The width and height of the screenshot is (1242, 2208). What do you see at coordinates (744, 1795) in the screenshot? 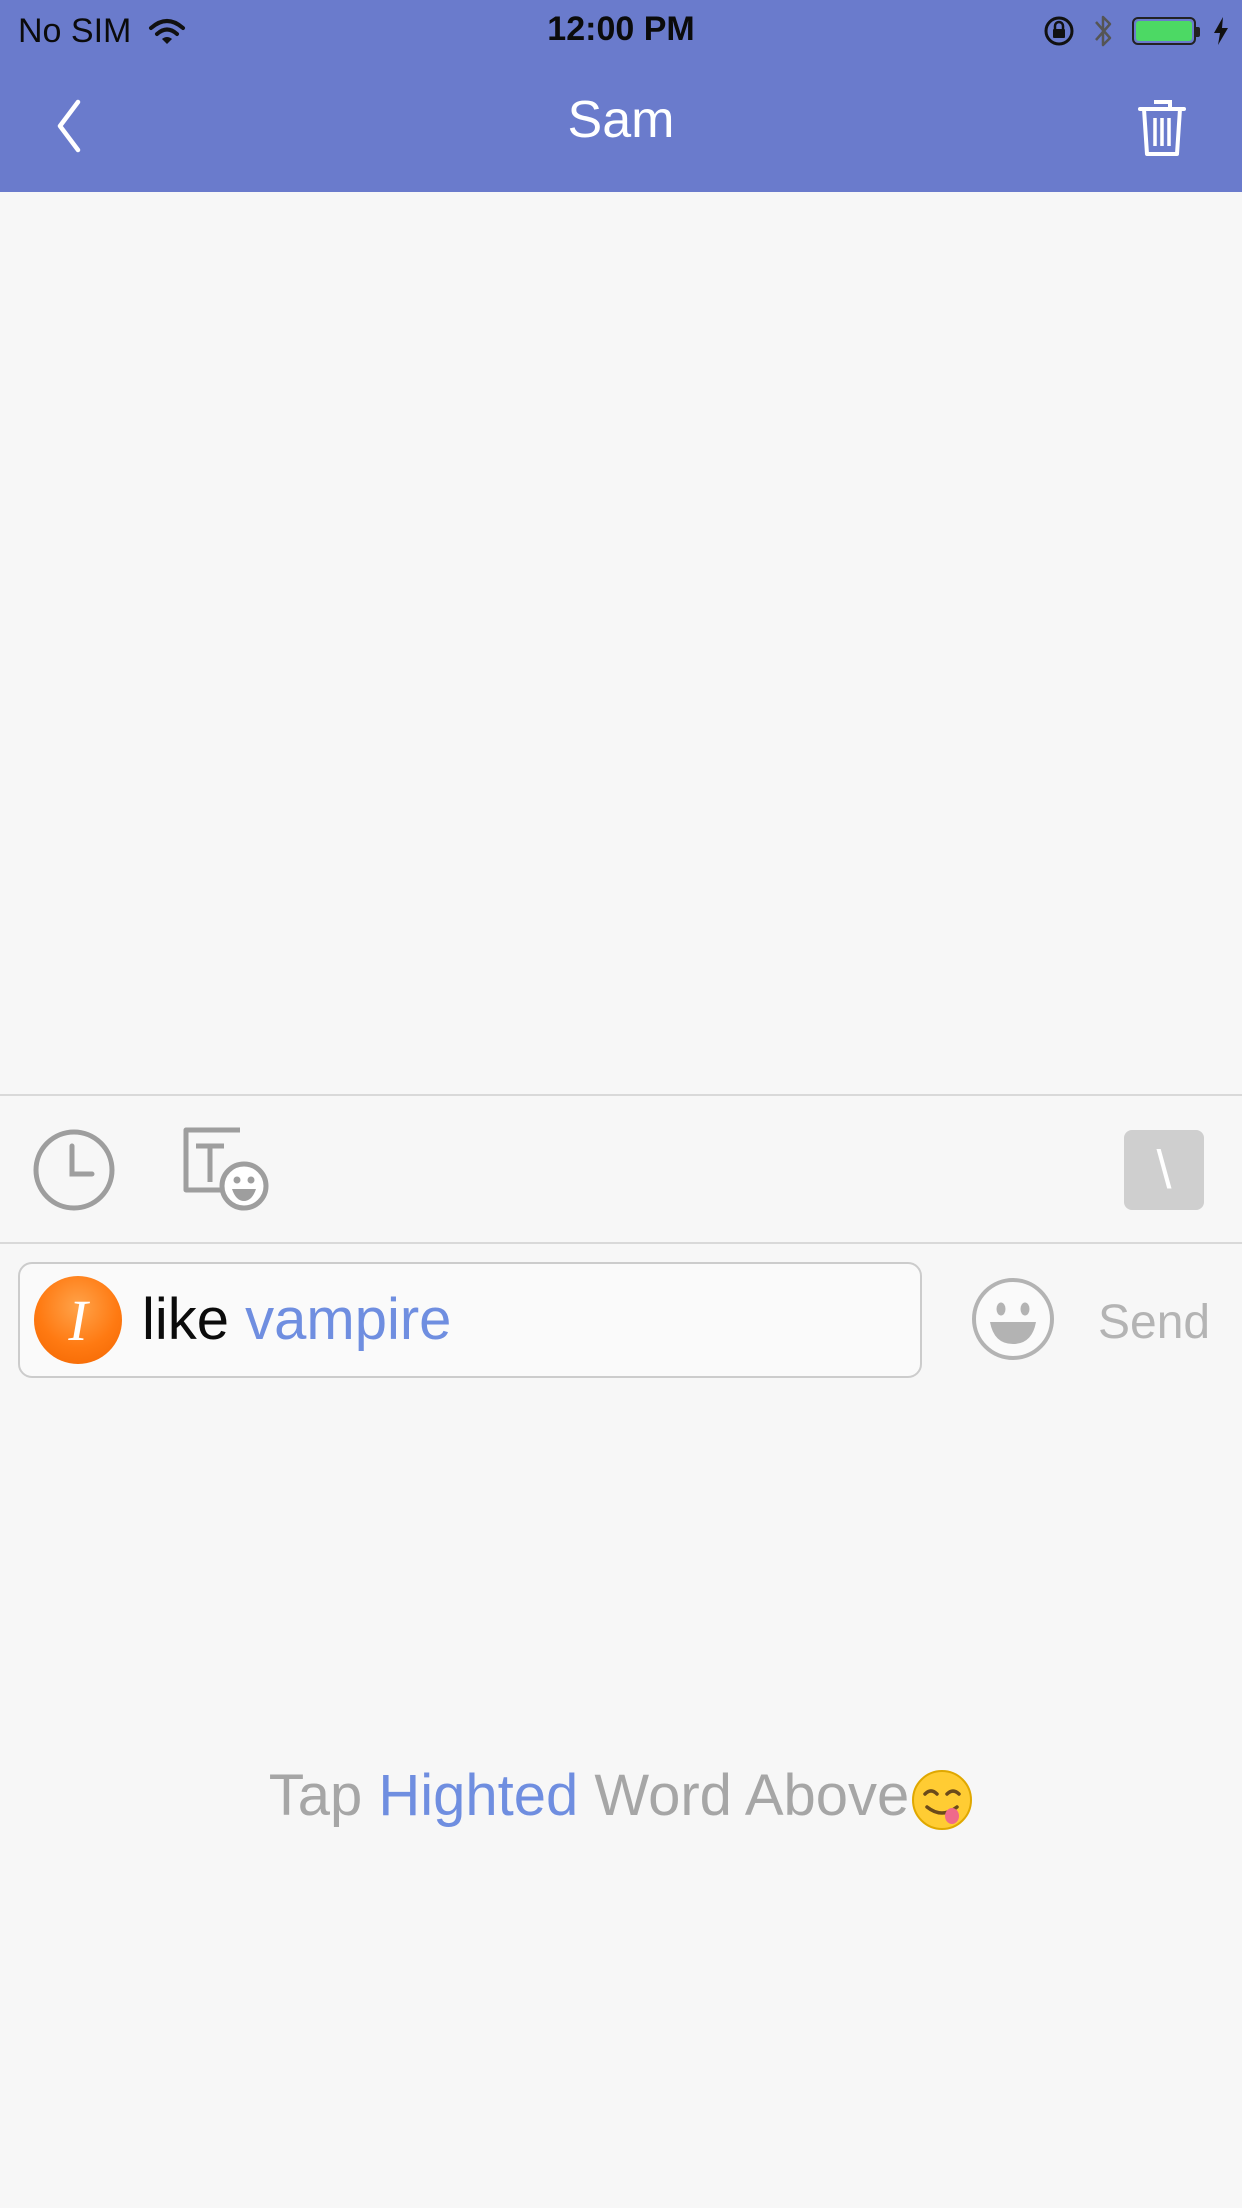
I see `hint-part-2: Word Above` at bounding box center [744, 1795].